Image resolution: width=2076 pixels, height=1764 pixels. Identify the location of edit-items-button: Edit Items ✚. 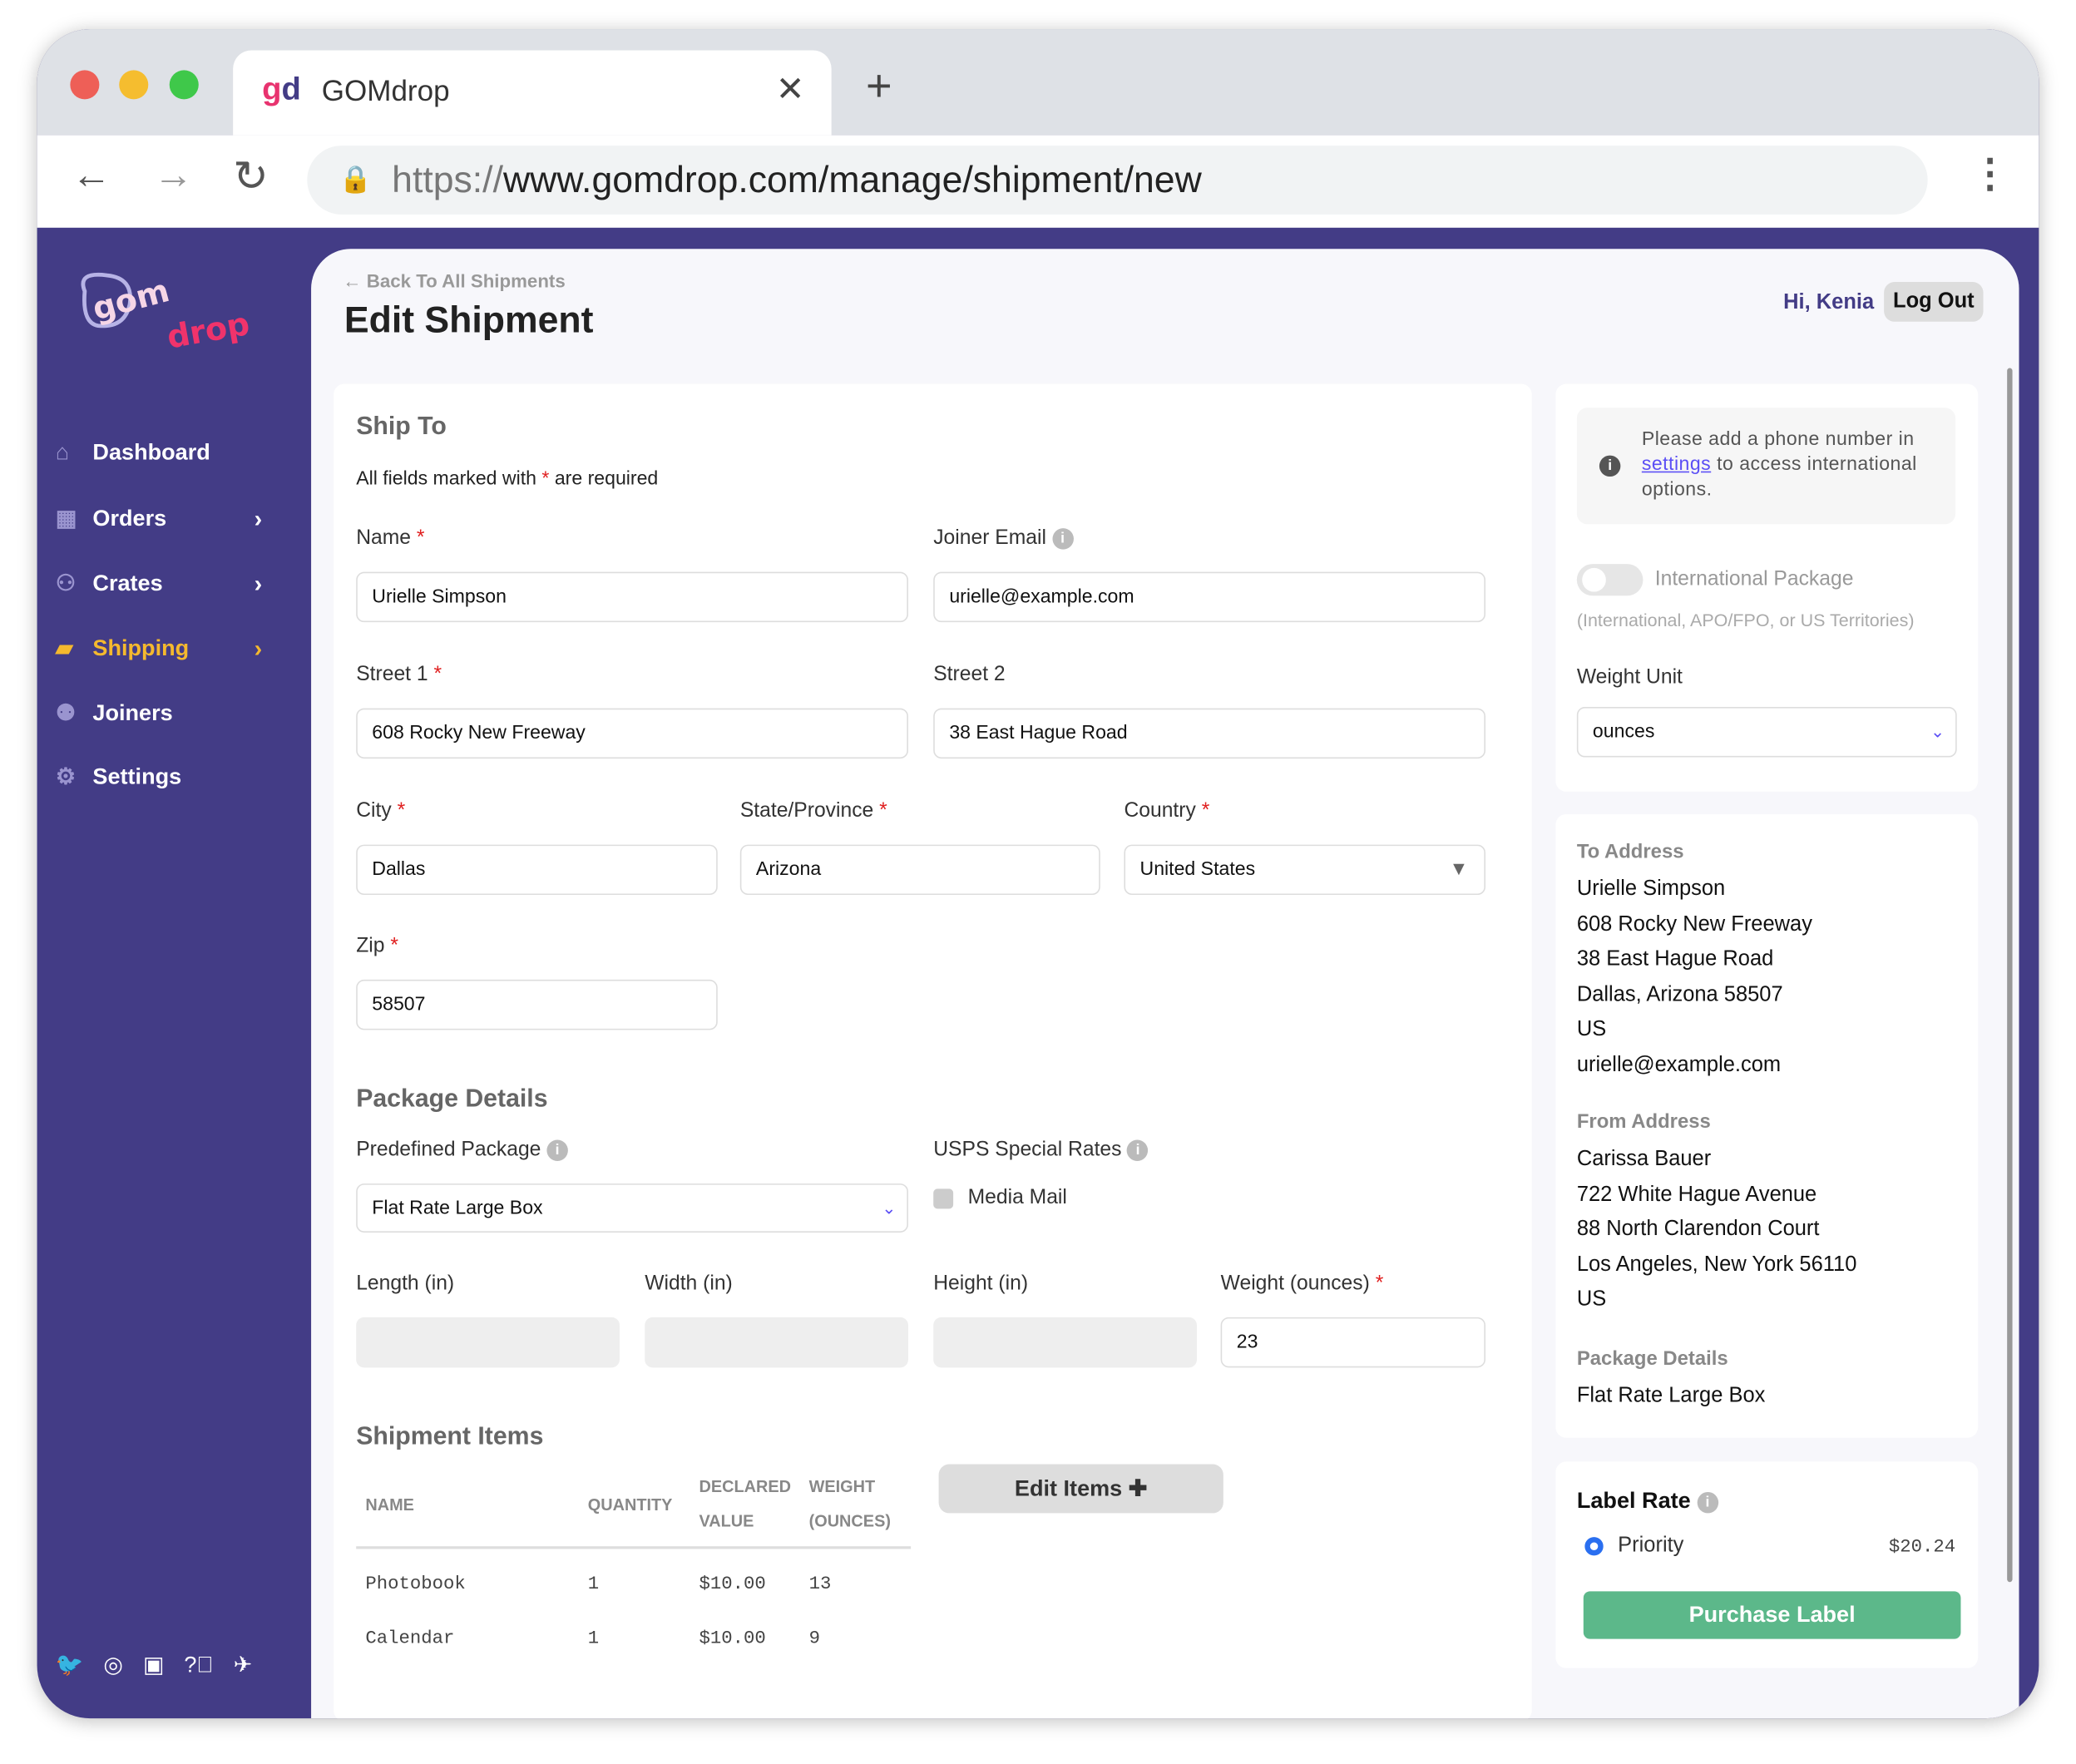
(1080, 1489).